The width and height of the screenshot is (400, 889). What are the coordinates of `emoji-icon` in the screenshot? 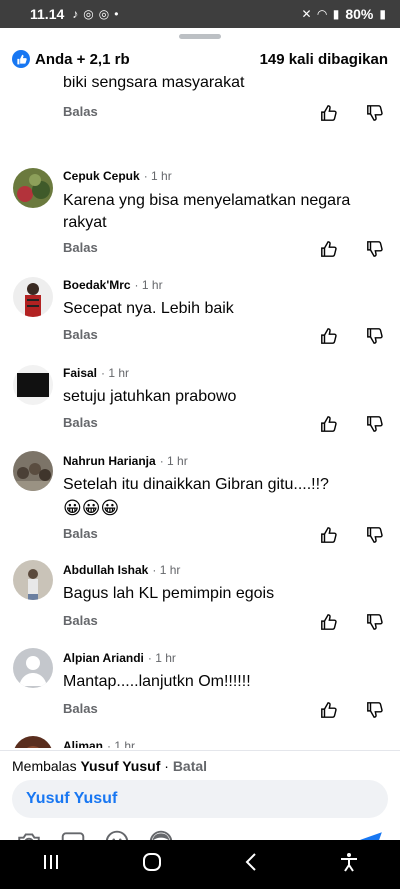 It's located at (117, 834).